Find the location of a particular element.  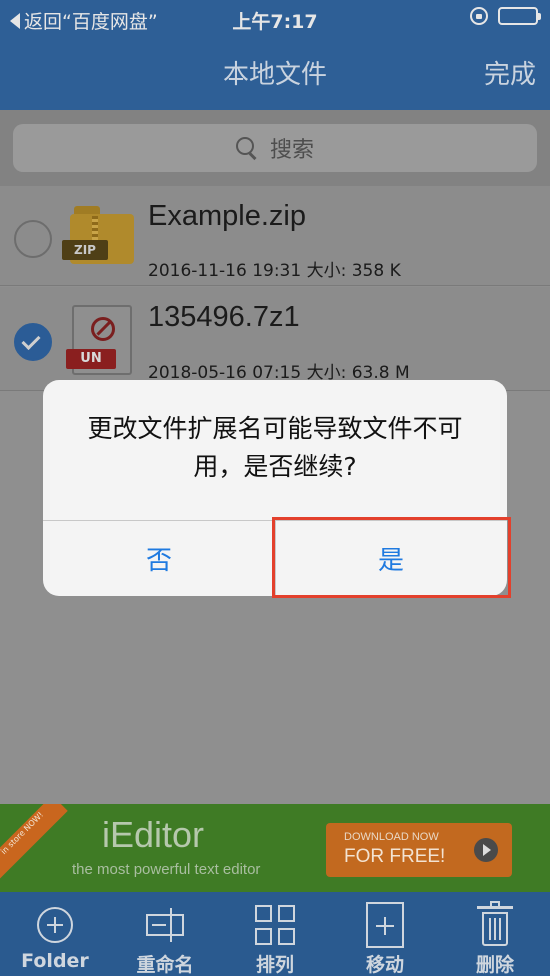

file-type-badge: UN is located at coordinates (91, 359).